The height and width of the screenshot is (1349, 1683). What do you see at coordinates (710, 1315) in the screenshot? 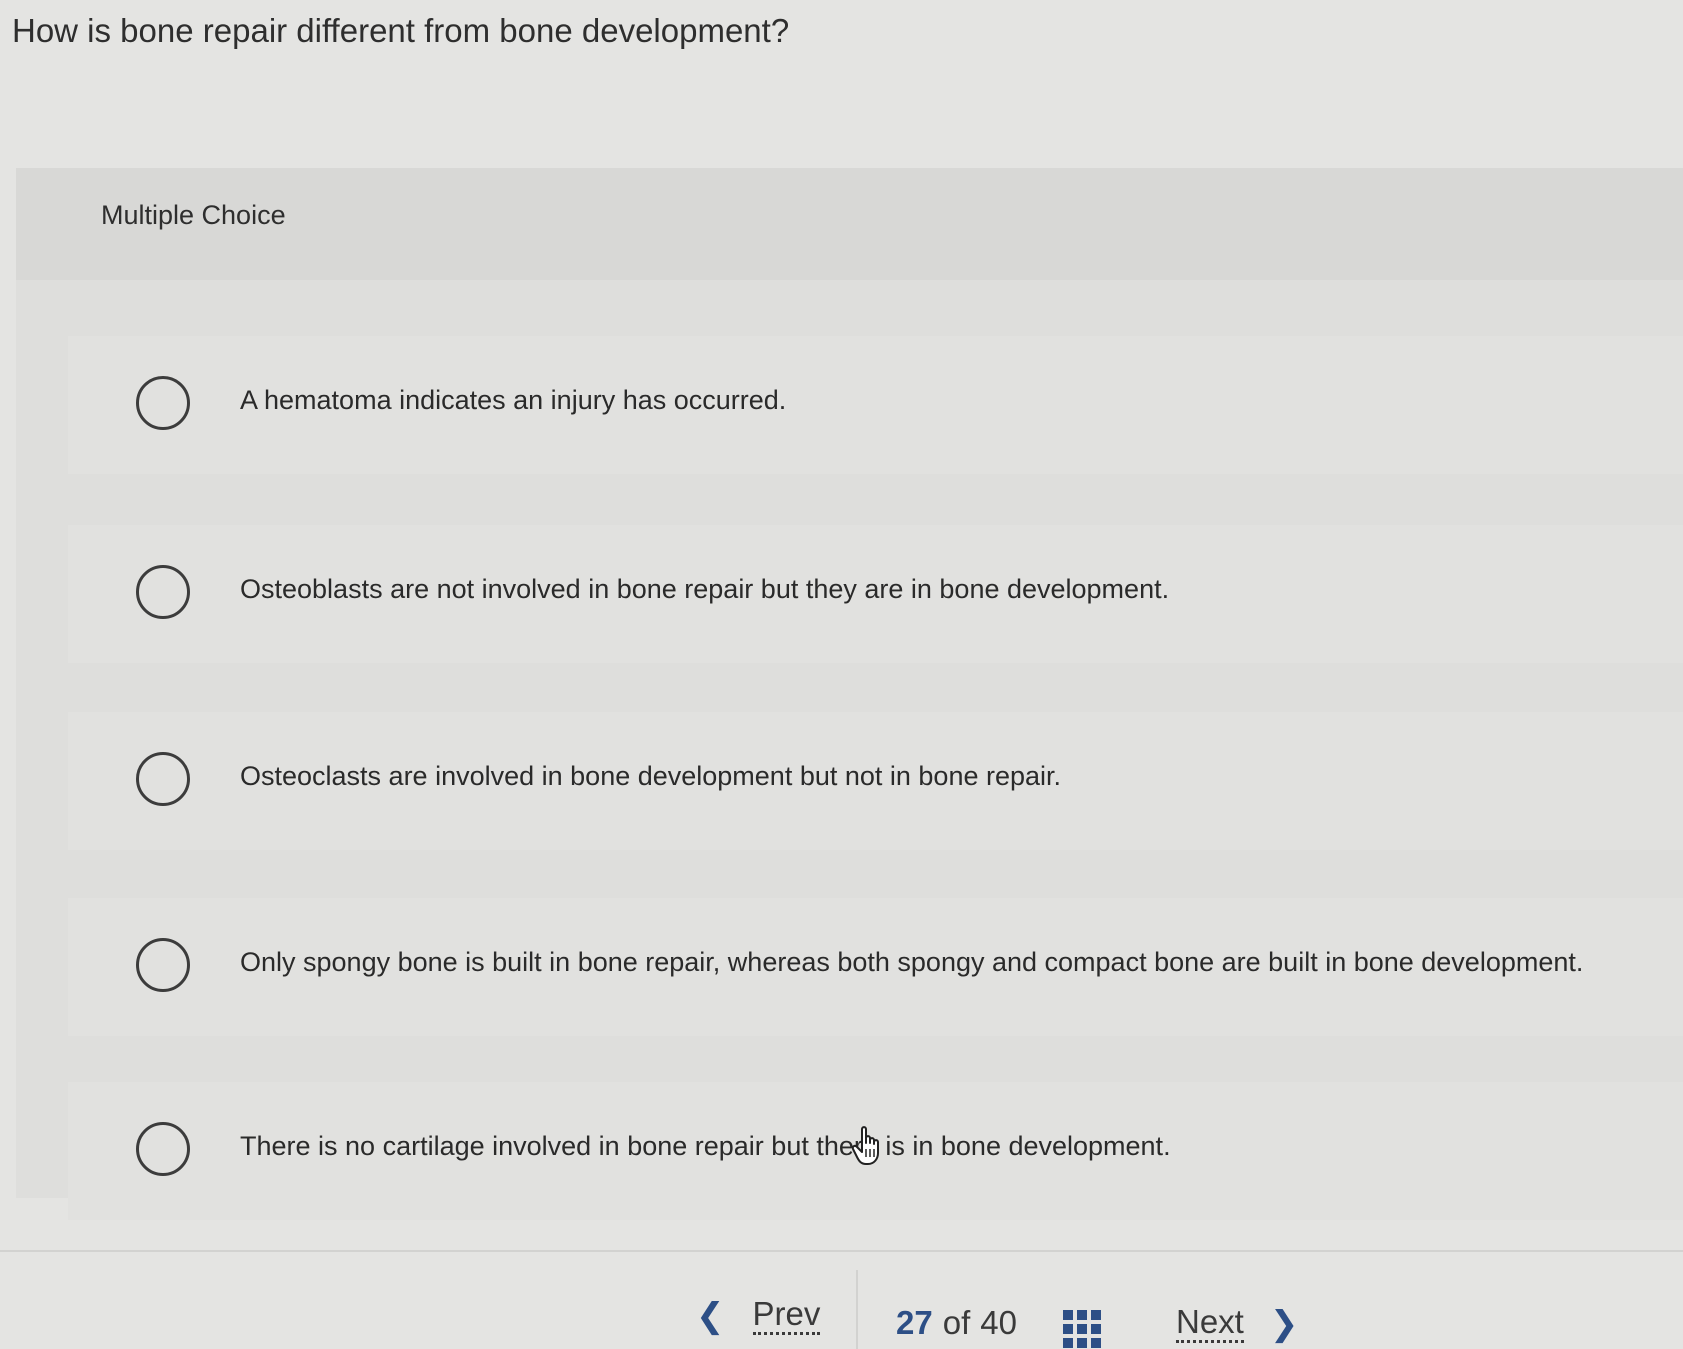
I see `chevron-left-icon: ❮` at bounding box center [710, 1315].